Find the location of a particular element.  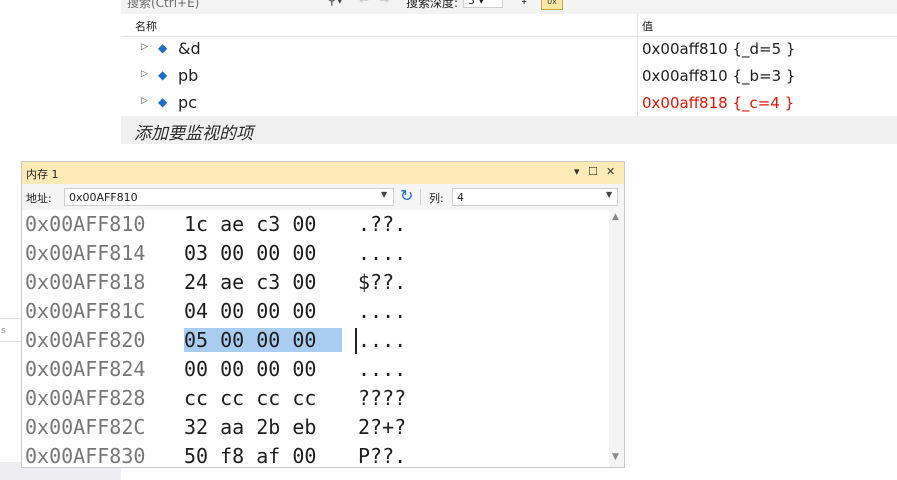

memory-row-ascii: ???? is located at coordinates (382, 398).